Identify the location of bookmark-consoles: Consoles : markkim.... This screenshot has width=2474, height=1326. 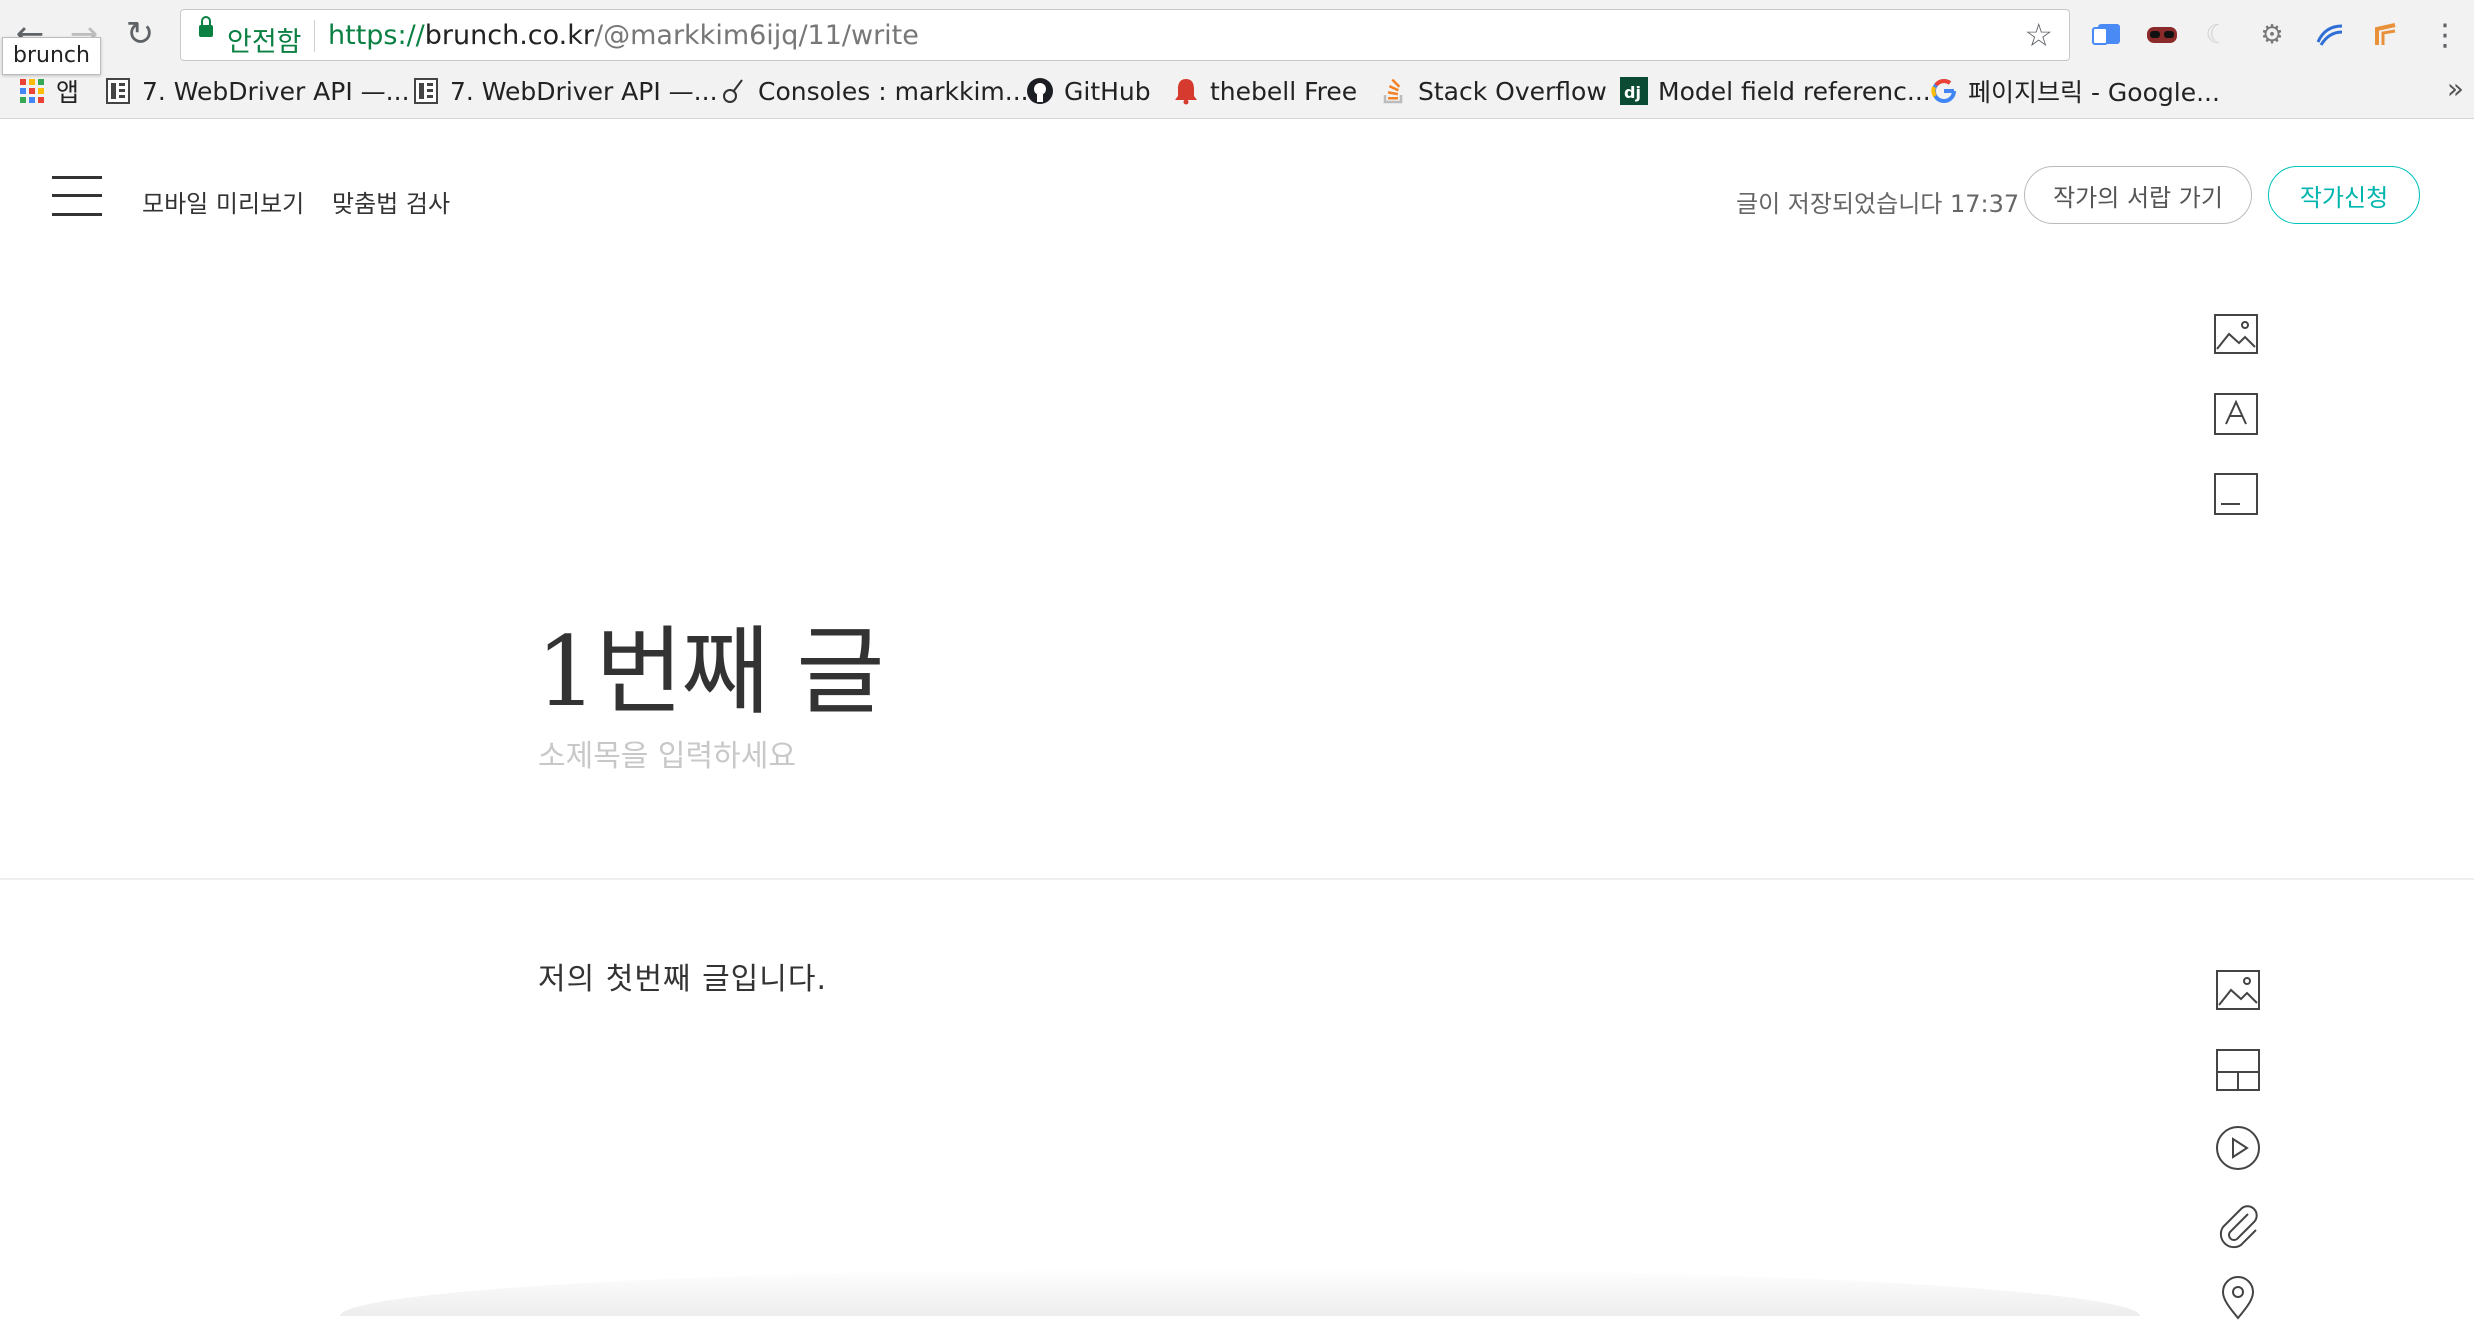
(874, 91).